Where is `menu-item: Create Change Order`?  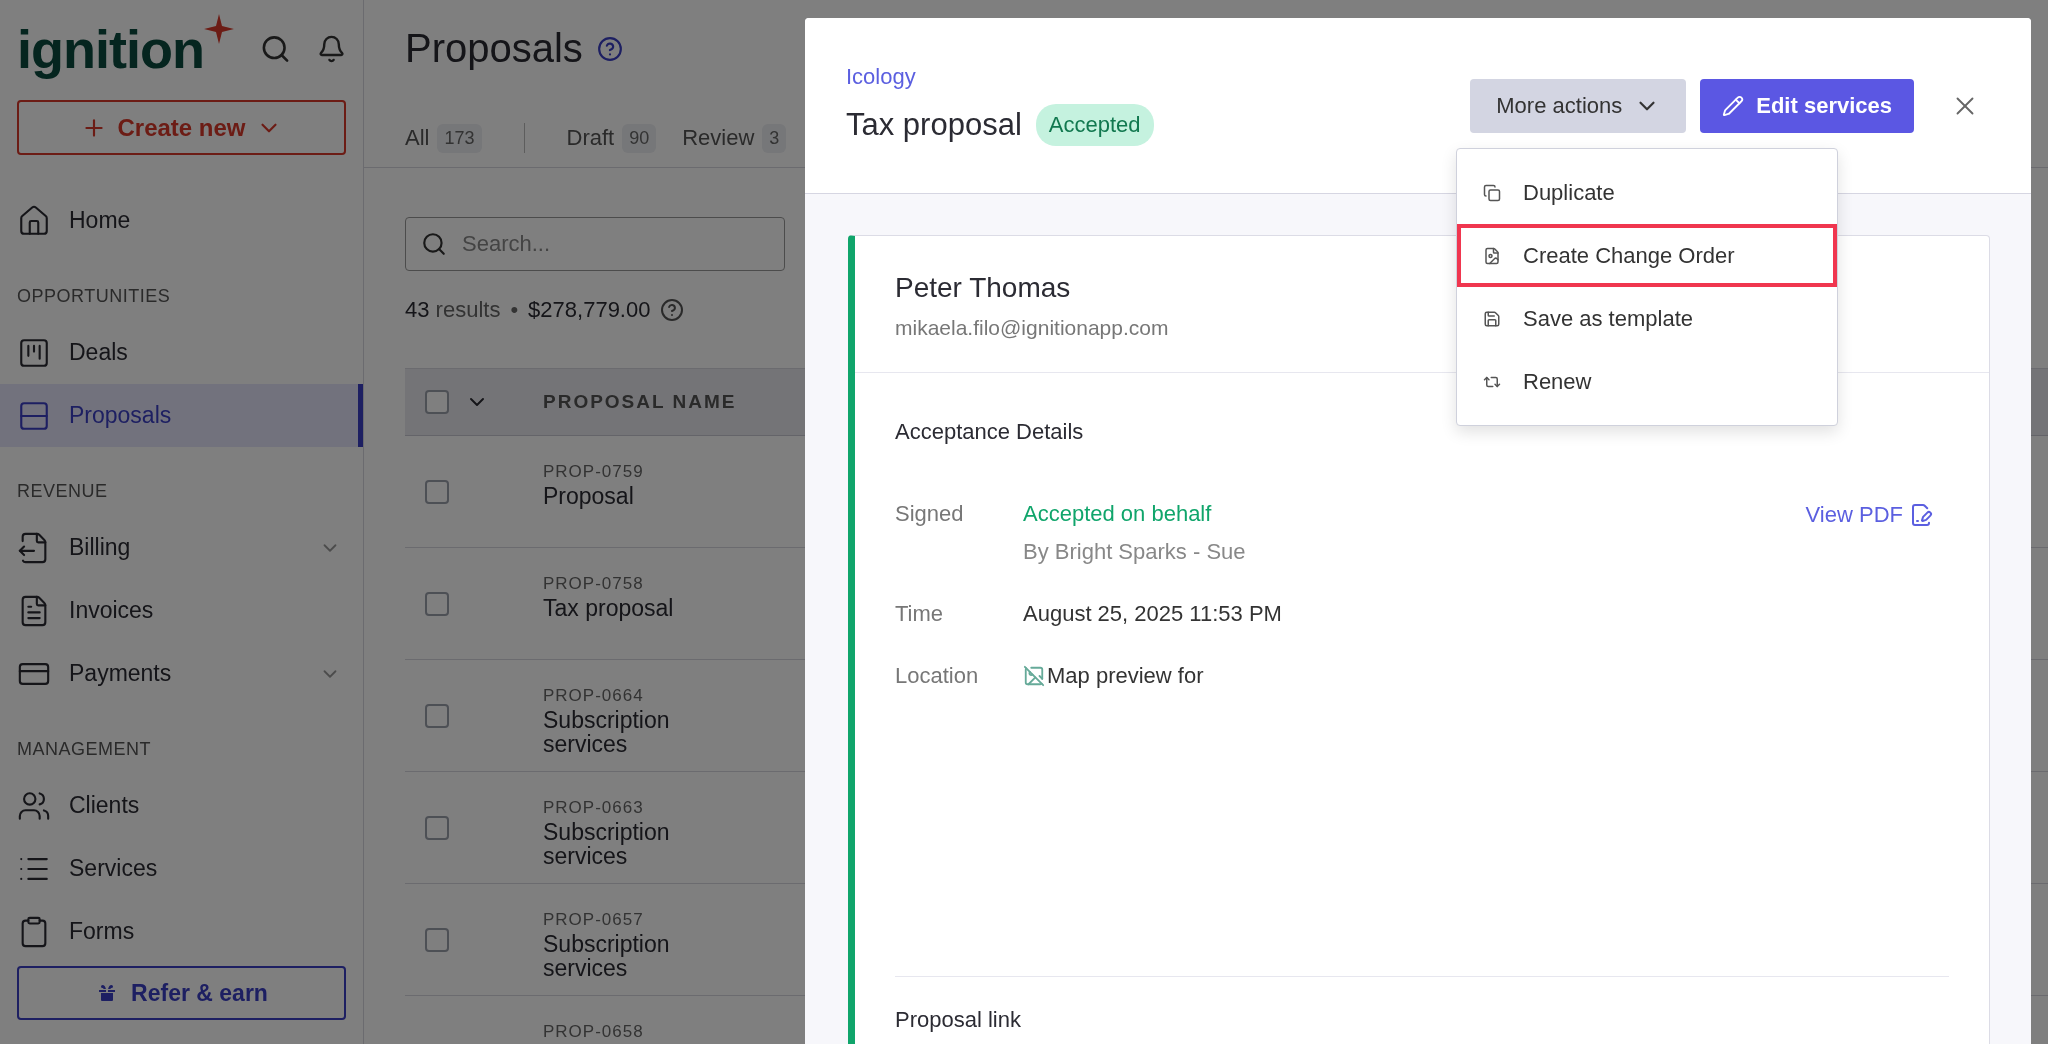
menu-item: Create Change Order is located at coordinates (1647, 255).